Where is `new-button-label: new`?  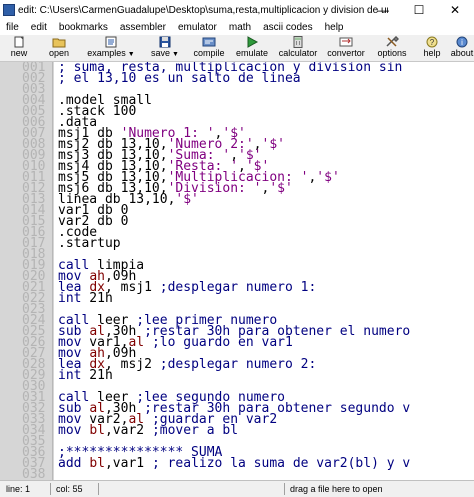
new-button-label: new is located at coordinates (19, 53).